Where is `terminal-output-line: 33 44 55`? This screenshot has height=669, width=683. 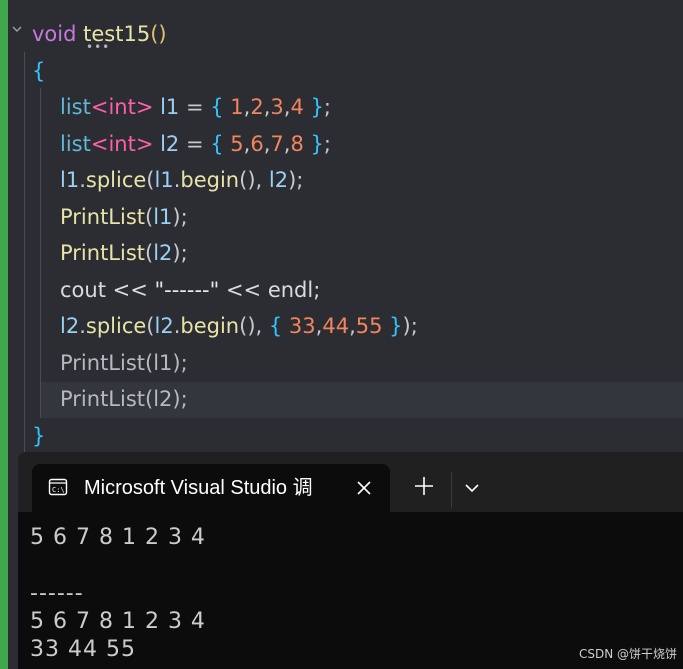
terminal-output-line: 33 44 55 is located at coordinates (83, 649).